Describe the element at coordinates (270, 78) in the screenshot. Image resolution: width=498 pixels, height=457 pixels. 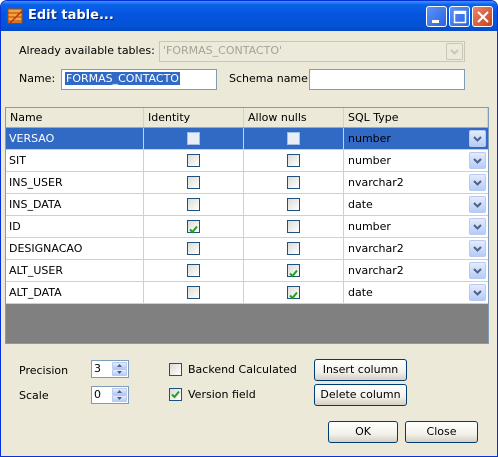
I see `schema-name-label: Schema name:` at that location.